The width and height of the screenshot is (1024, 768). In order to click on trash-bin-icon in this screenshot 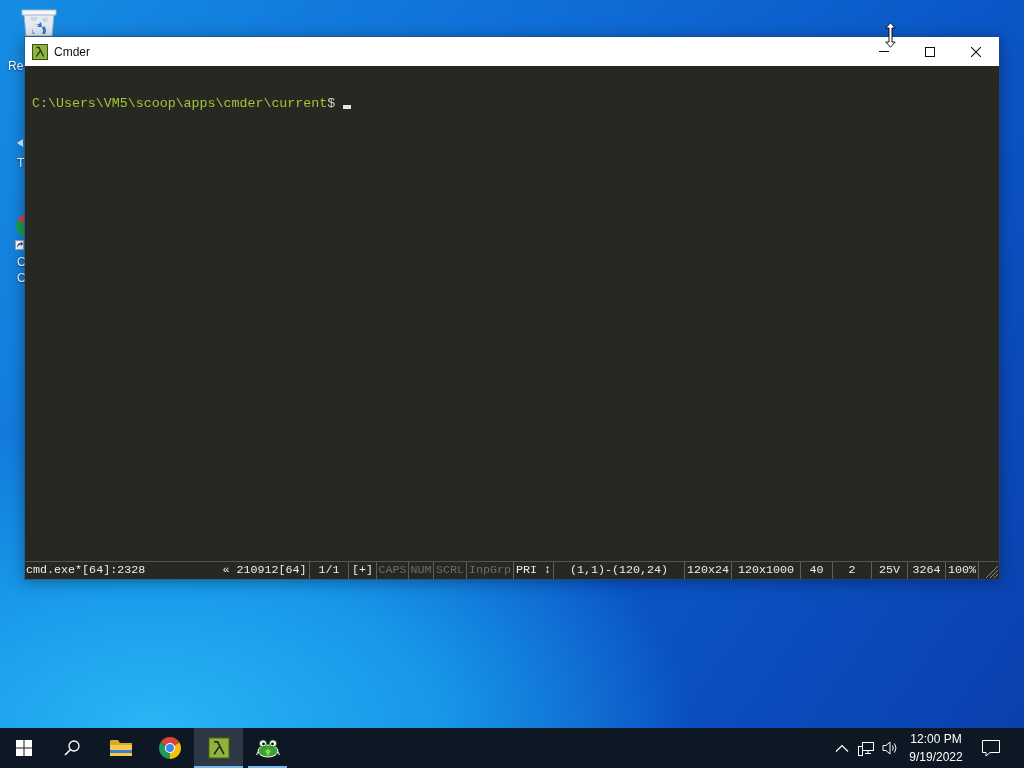, I will do `click(39, 22)`.